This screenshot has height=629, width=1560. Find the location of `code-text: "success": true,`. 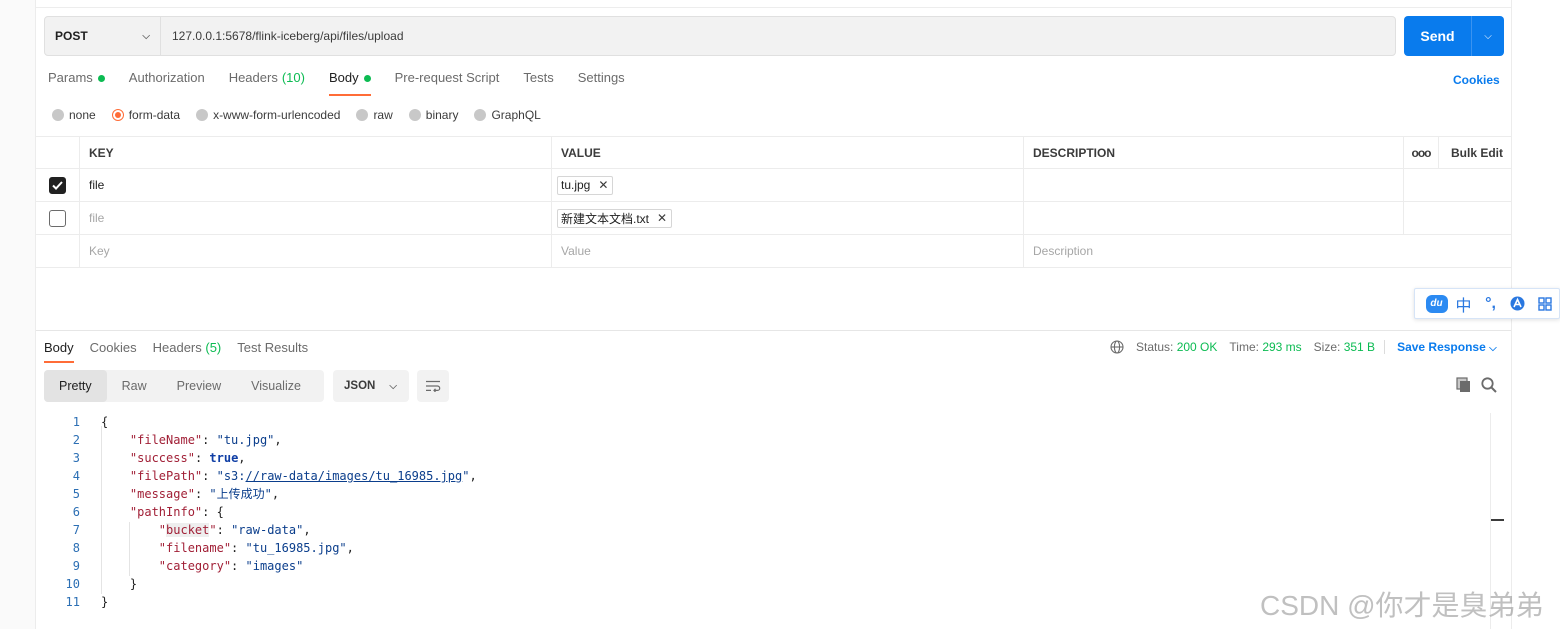

code-text: "success": true, is located at coordinates (187, 458).